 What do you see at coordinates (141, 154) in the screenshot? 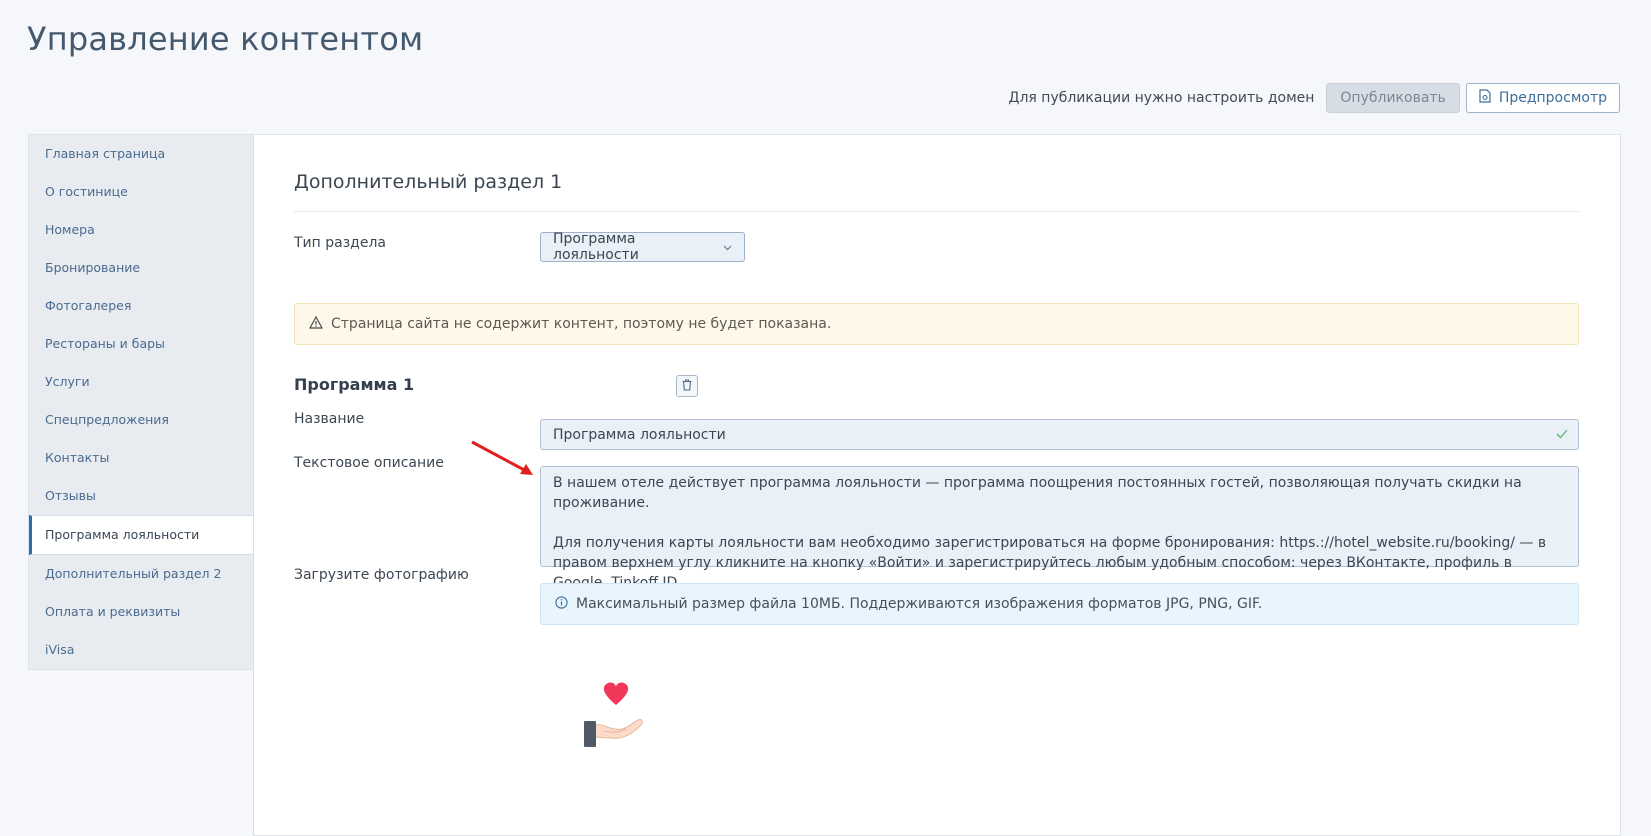
I see `sidebar-item-main-page: Главная страница` at bounding box center [141, 154].